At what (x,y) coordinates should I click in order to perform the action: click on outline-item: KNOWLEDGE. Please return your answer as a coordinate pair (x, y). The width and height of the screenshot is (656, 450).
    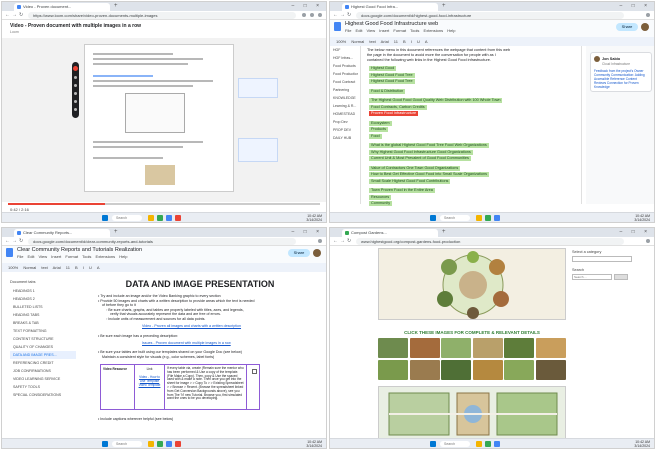
    Looking at the image, I should click on (344, 98).